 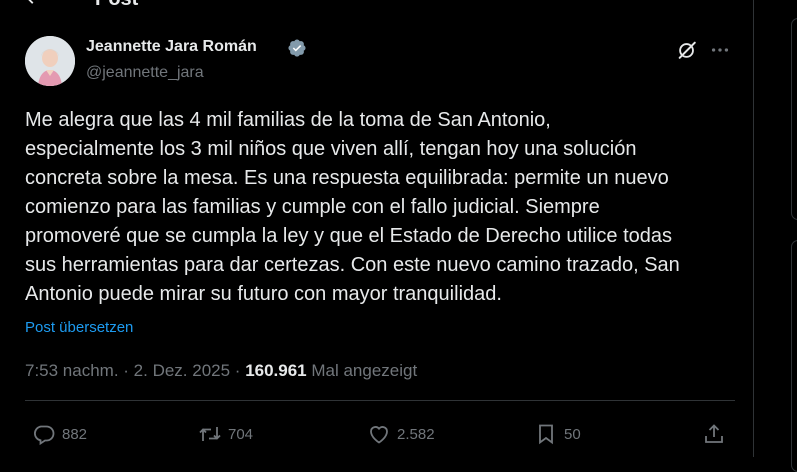 I want to click on repost-button: 704, so click(x=225, y=434).